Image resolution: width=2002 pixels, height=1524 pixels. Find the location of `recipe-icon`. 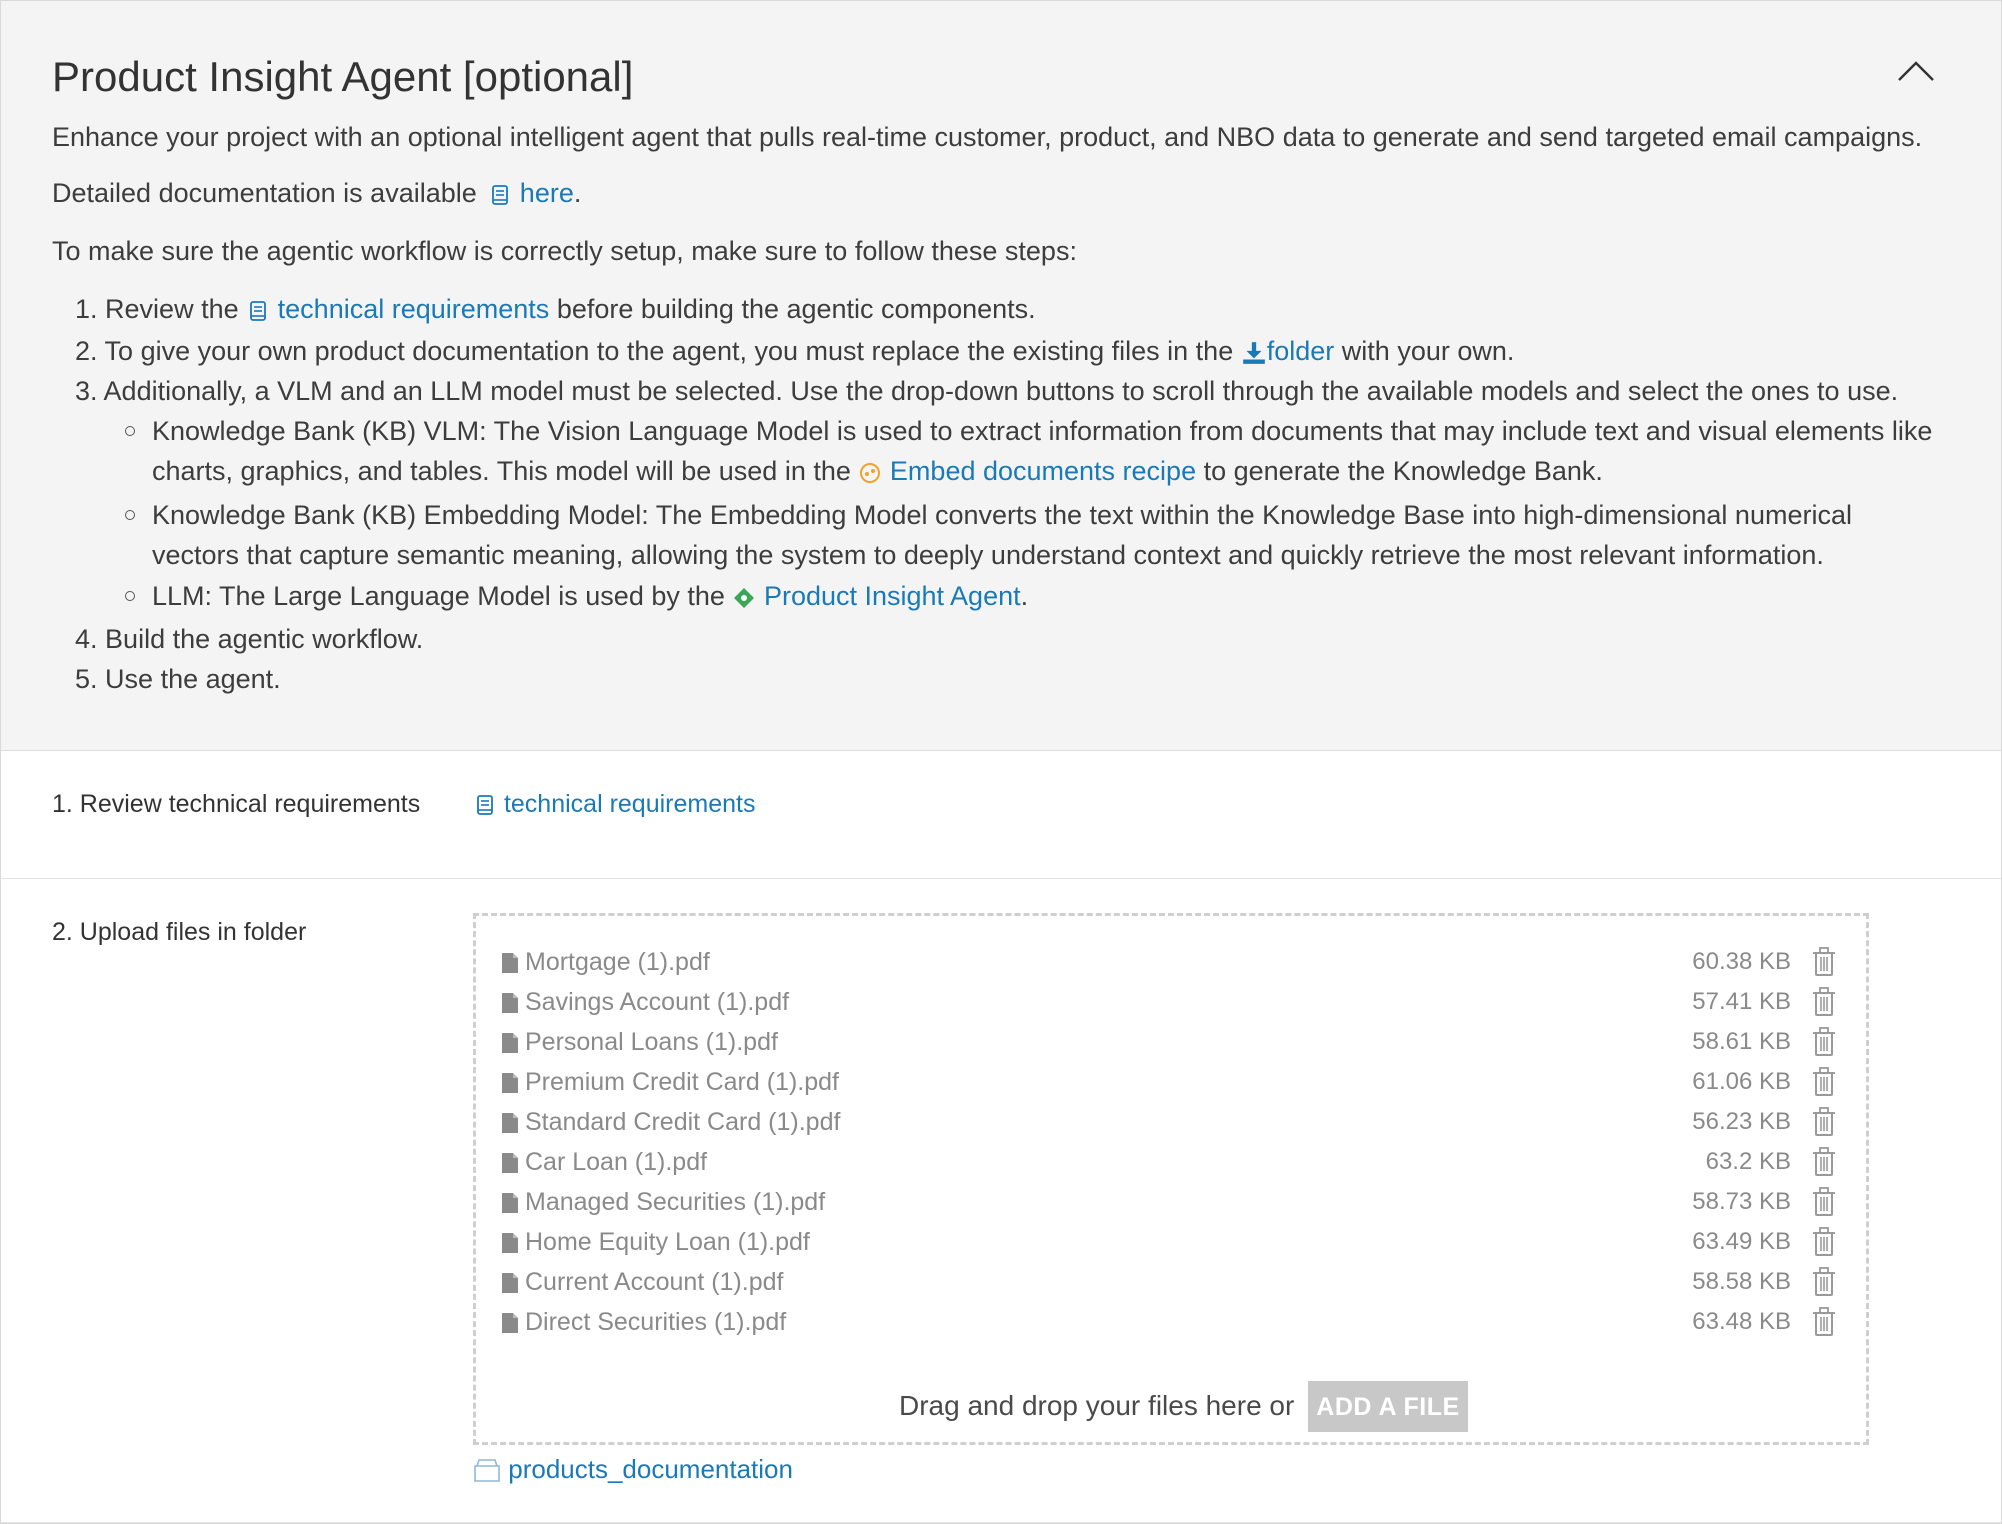

recipe-icon is located at coordinates (870, 472).